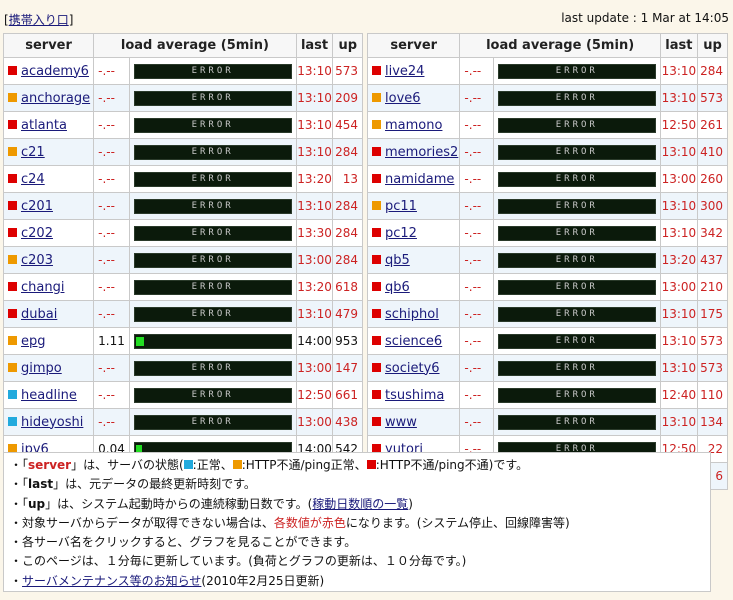 This screenshot has height=600, width=733. What do you see at coordinates (413, 341) in the screenshot?
I see `server-link: science6` at bounding box center [413, 341].